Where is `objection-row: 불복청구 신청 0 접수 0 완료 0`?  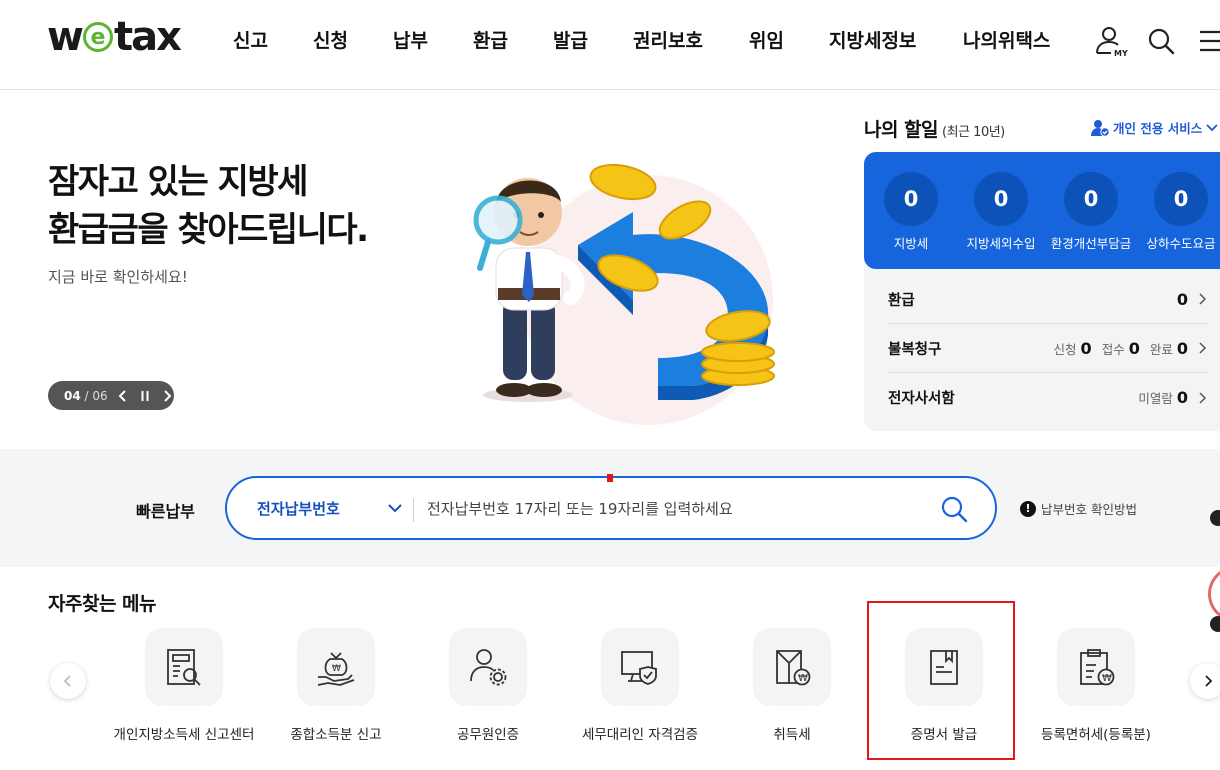
objection-row: 불복청구 신청 0 접수 0 완료 0 is located at coordinates (1048, 348).